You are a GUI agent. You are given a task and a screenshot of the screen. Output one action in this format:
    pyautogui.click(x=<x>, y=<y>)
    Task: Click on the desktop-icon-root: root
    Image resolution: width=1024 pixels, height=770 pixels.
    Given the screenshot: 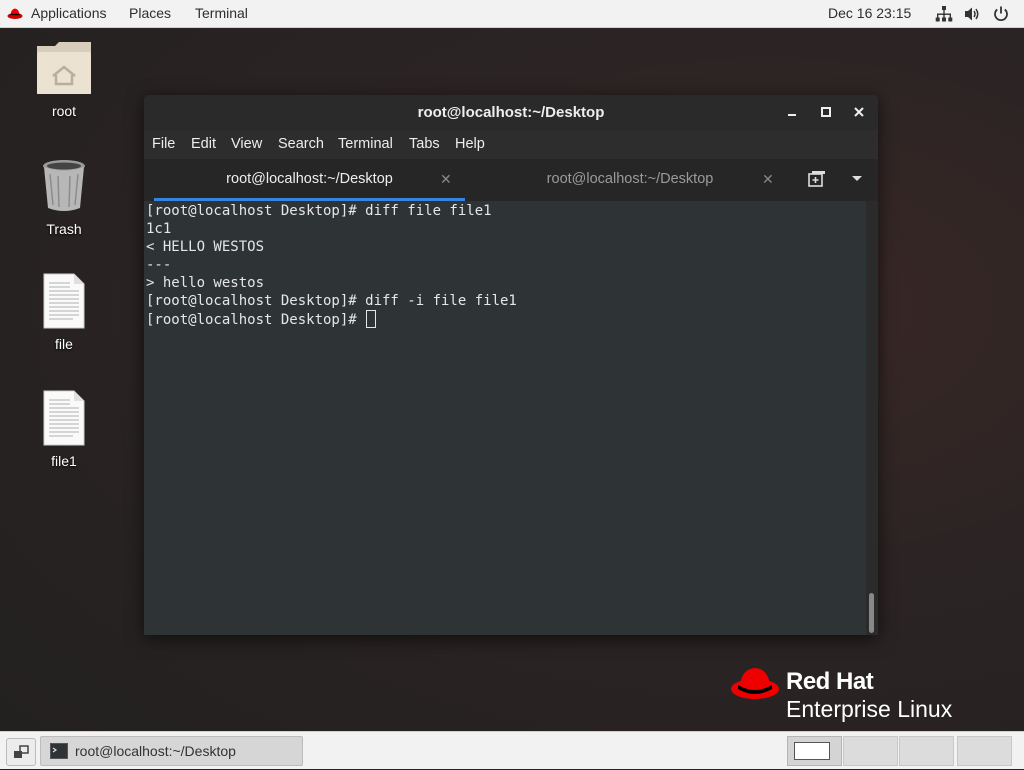 What is the action you would take?
    pyautogui.click(x=64, y=79)
    